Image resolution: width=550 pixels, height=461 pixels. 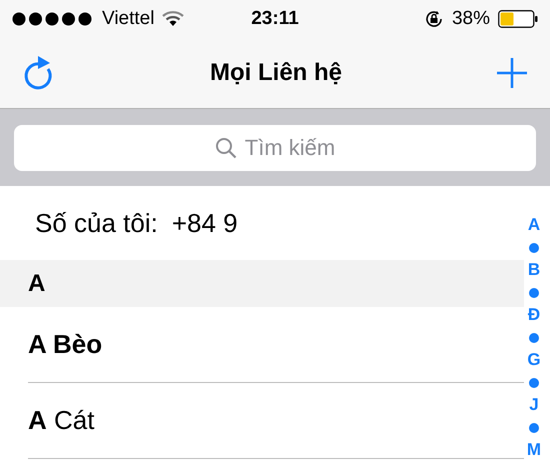 I want to click on section-header: A, so click(x=262, y=283).